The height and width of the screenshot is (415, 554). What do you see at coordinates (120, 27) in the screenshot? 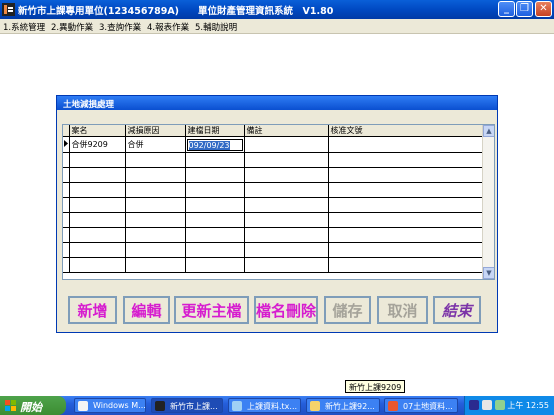
I see `menu-query: 3.查詢作業` at bounding box center [120, 27].